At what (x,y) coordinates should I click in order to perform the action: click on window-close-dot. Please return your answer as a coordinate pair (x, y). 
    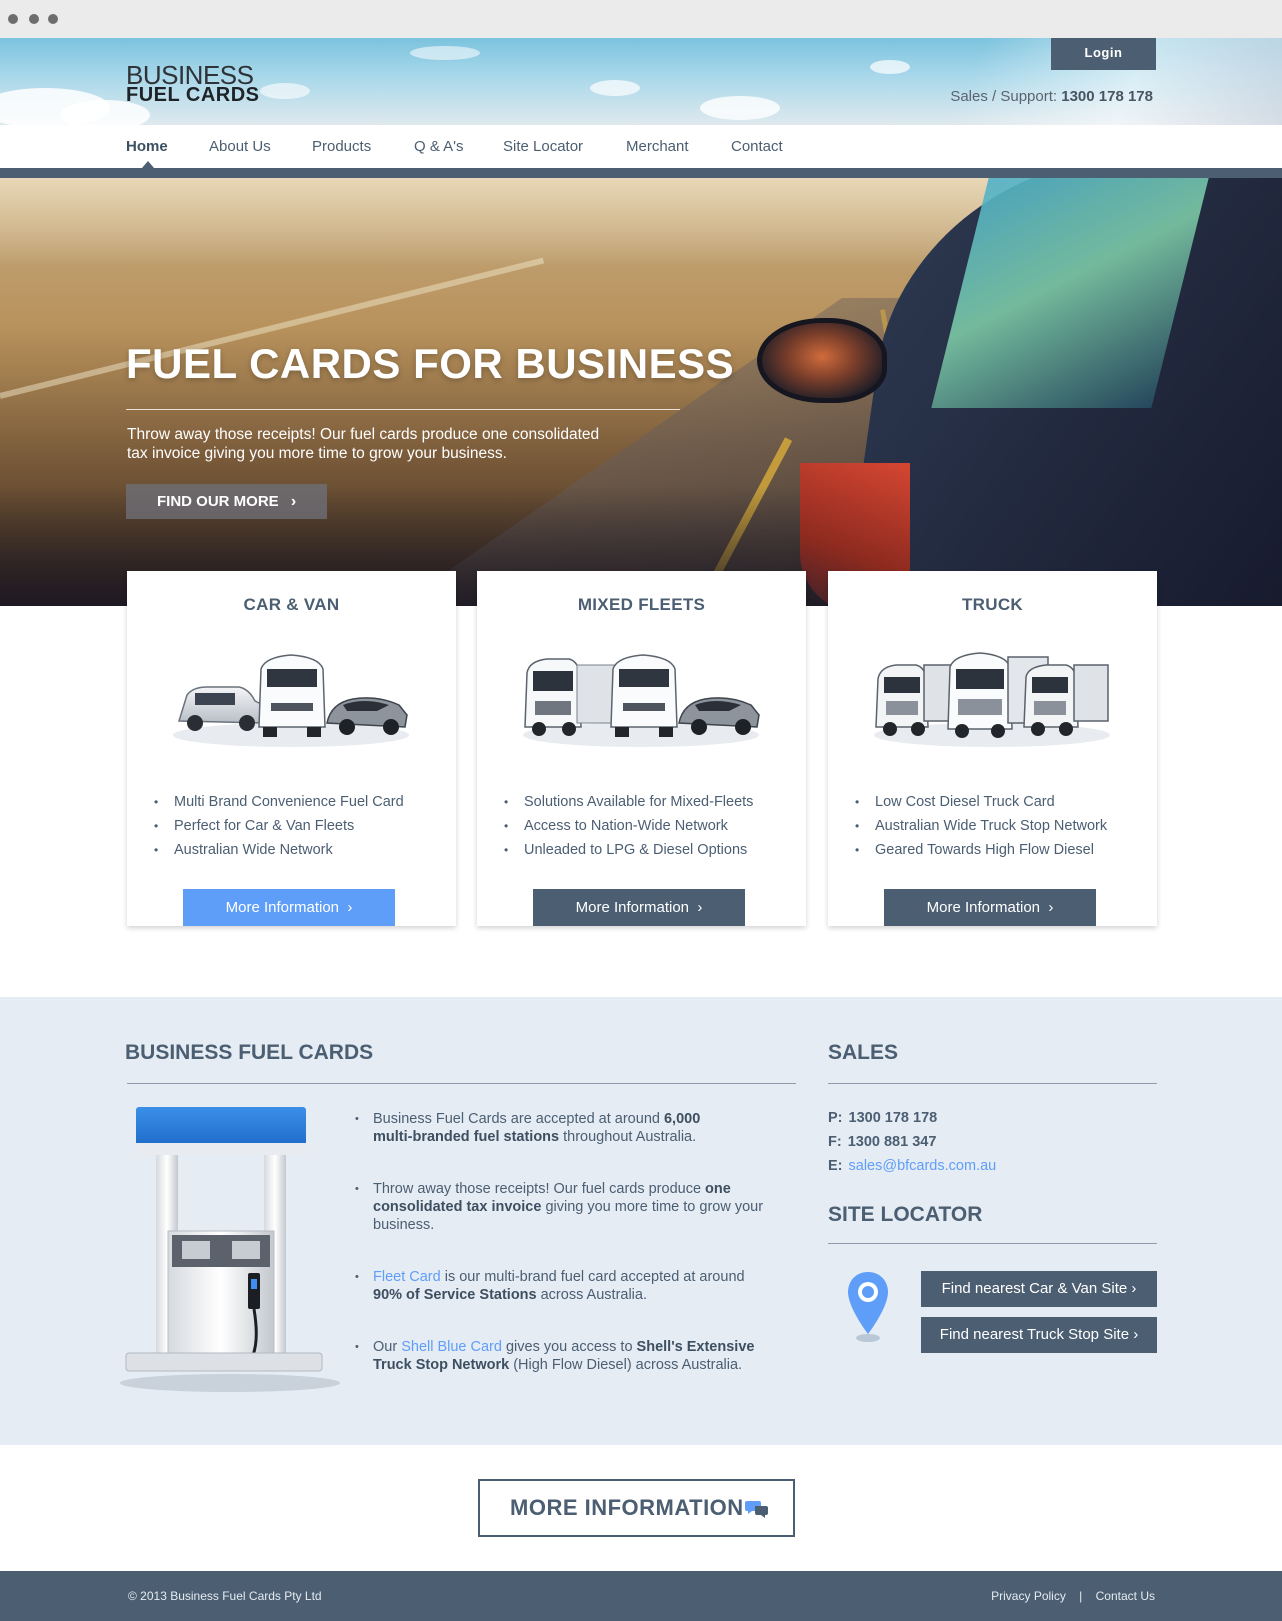
    Looking at the image, I should click on (13, 19).